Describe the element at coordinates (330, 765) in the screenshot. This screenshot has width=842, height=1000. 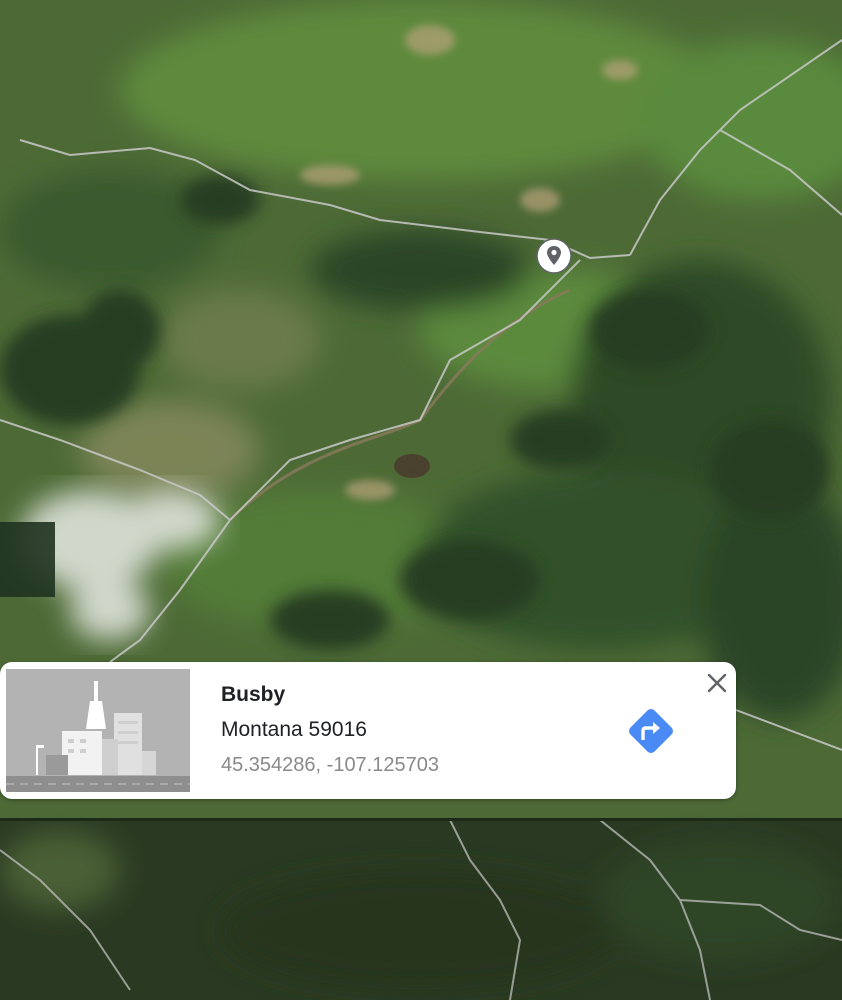
I see `place-coordinates: 45.354286, -107.125703` at that location.